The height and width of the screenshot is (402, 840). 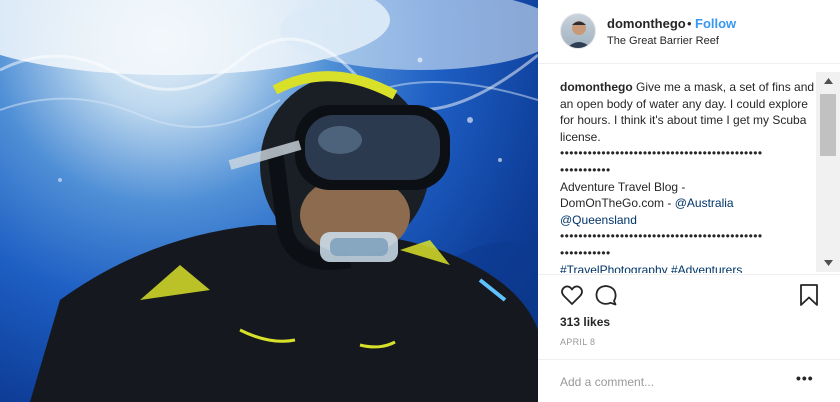 I want to click on hashtag-adventurers: #Adventurers, so click(x=706, y=268).